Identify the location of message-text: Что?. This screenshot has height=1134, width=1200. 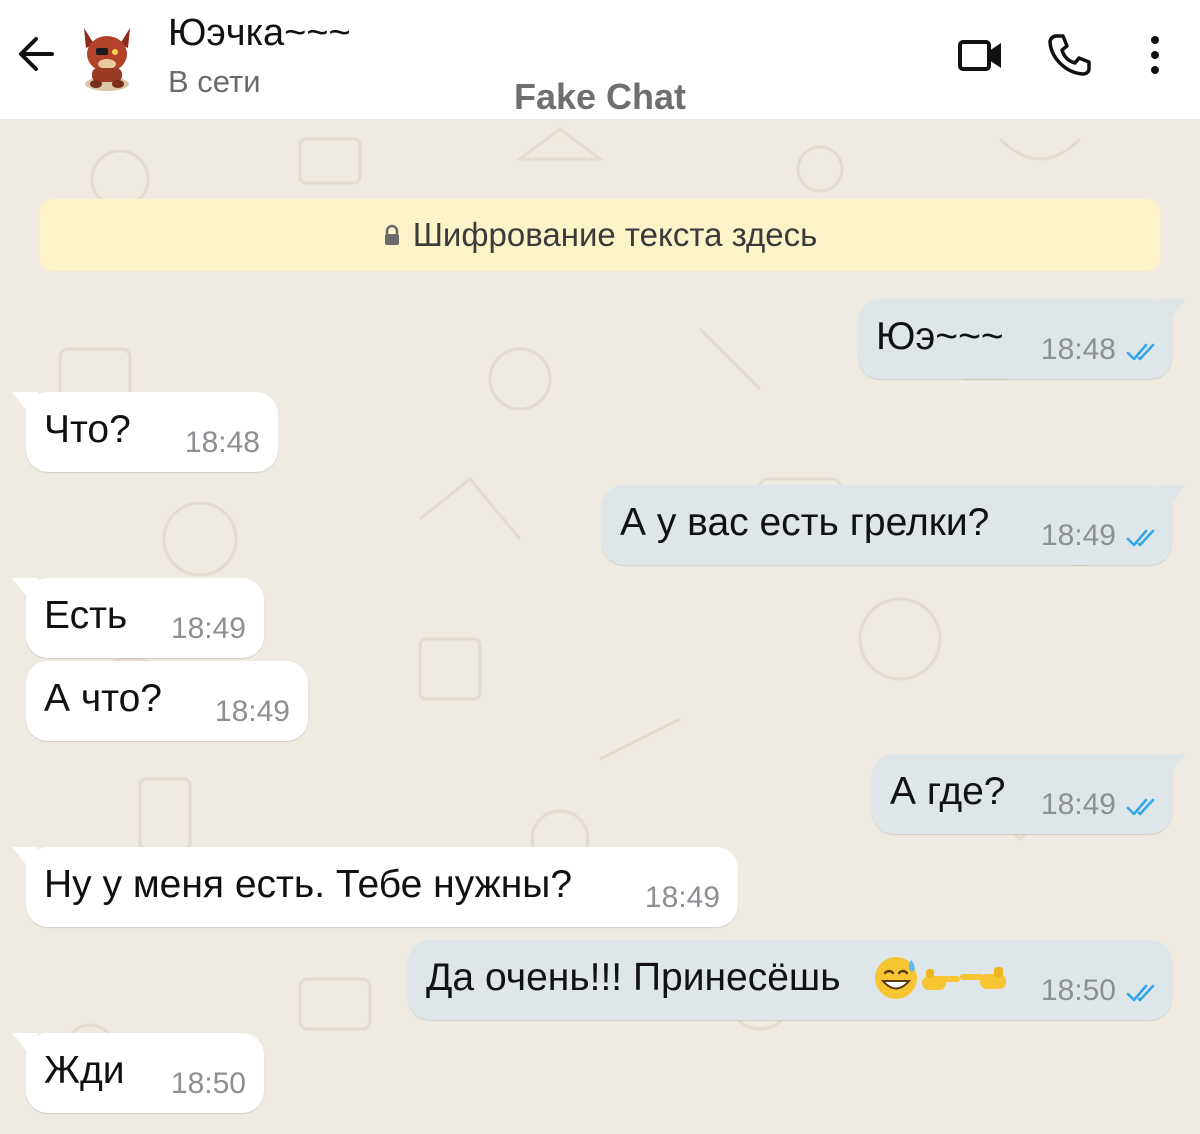
(87, 429).